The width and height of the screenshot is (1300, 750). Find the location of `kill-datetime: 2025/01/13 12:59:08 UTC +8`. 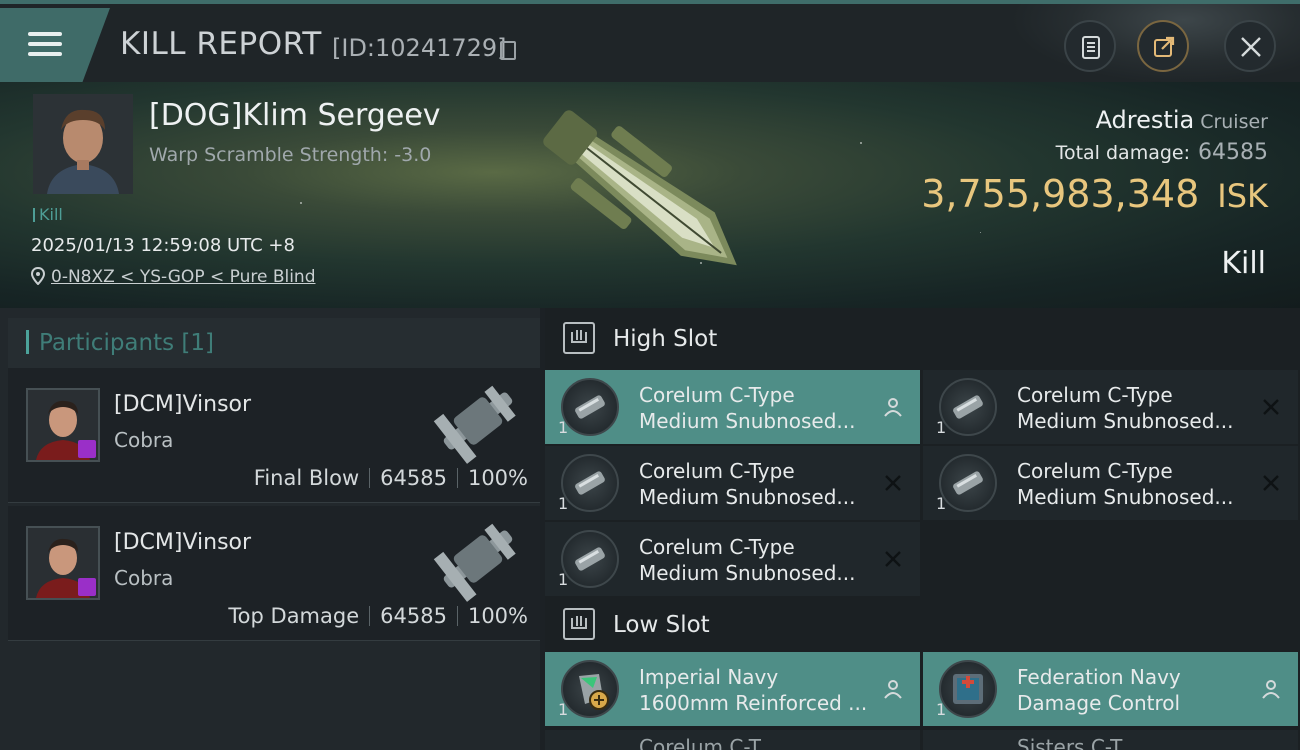

kill-datetime: 2025/01/13 12:59:08 UTC +8 is located at coordinates (163, 245).